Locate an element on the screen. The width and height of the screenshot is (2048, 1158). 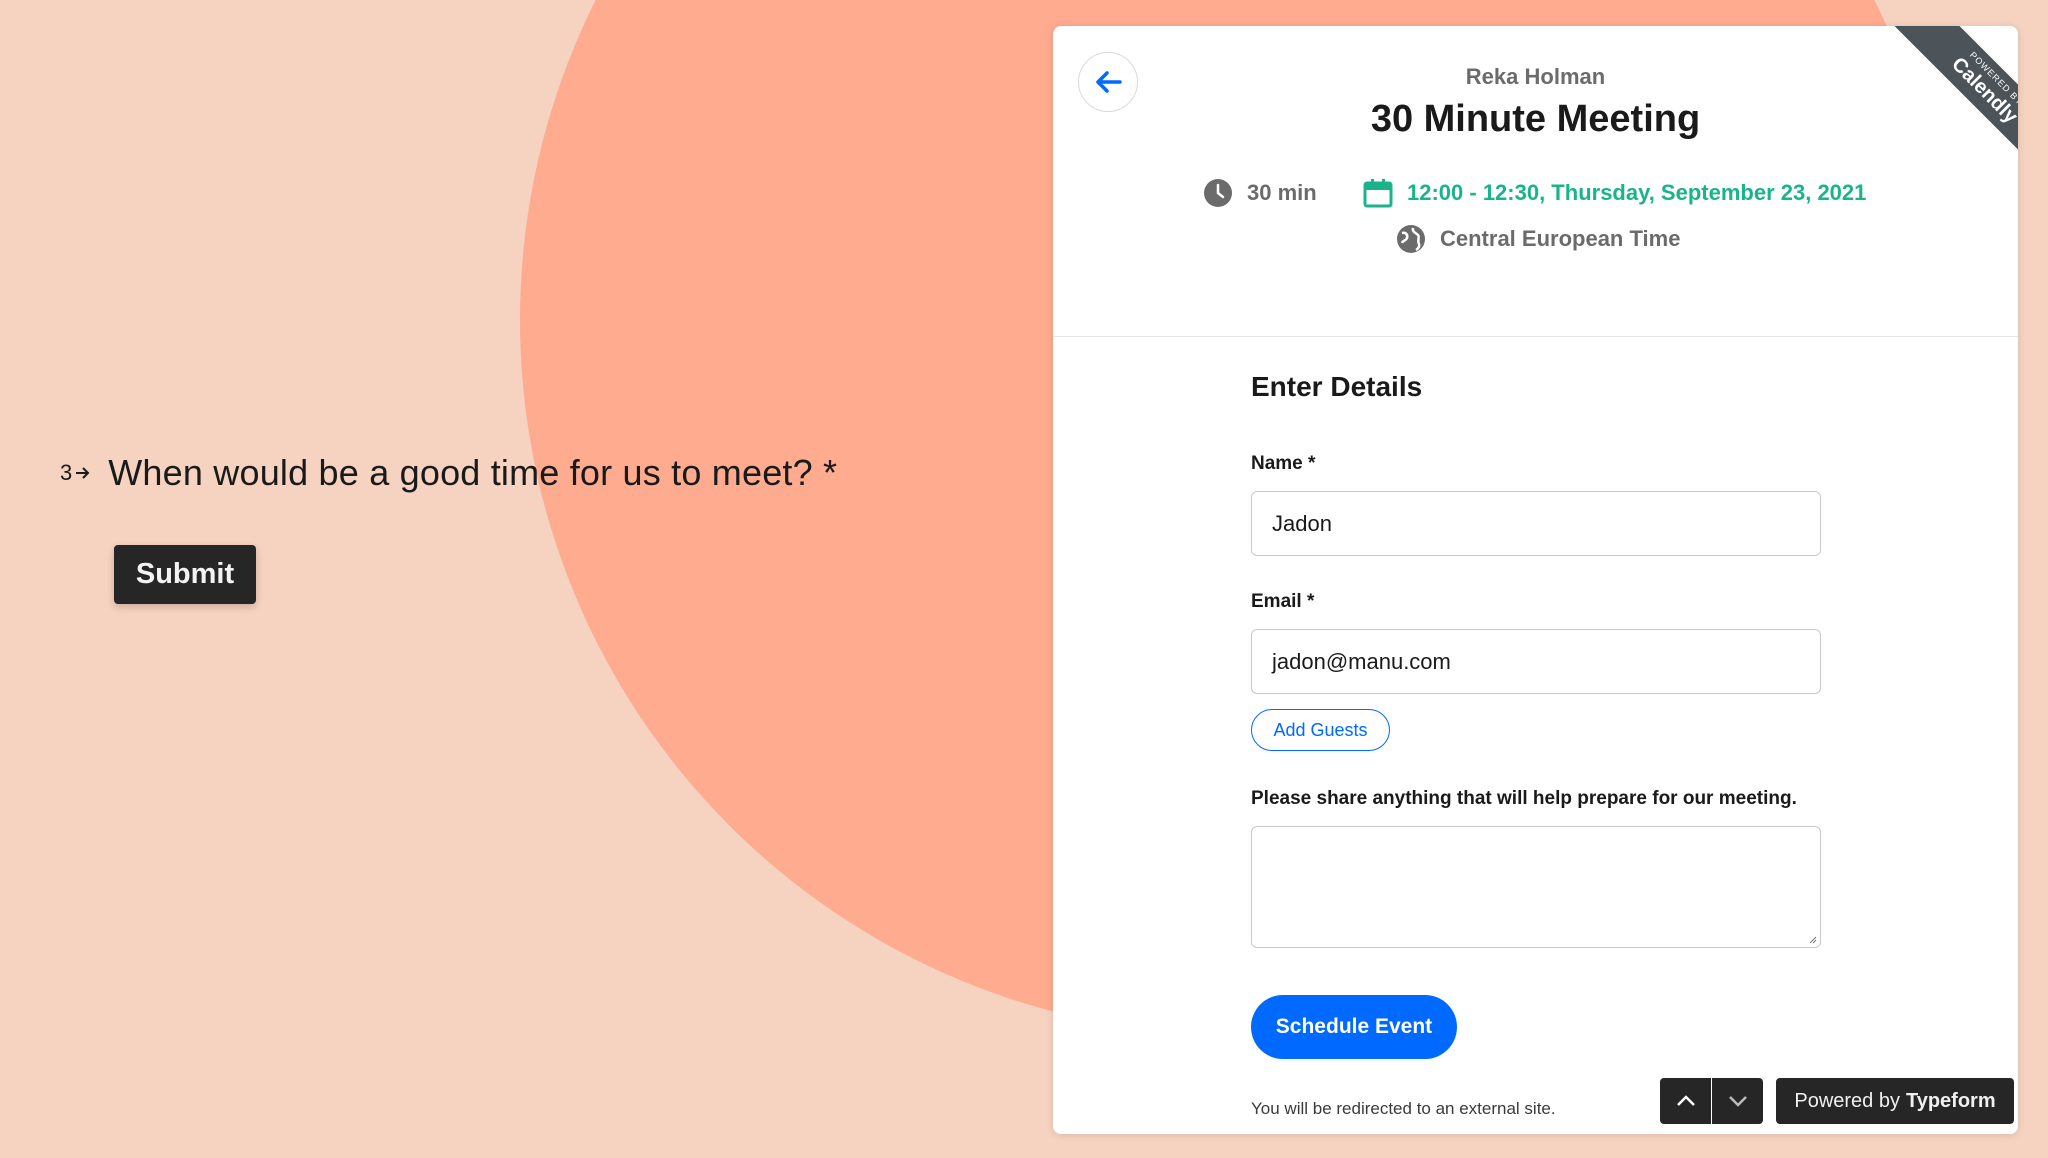
event-duration: 30 min is located at coordinates (1260, 193).